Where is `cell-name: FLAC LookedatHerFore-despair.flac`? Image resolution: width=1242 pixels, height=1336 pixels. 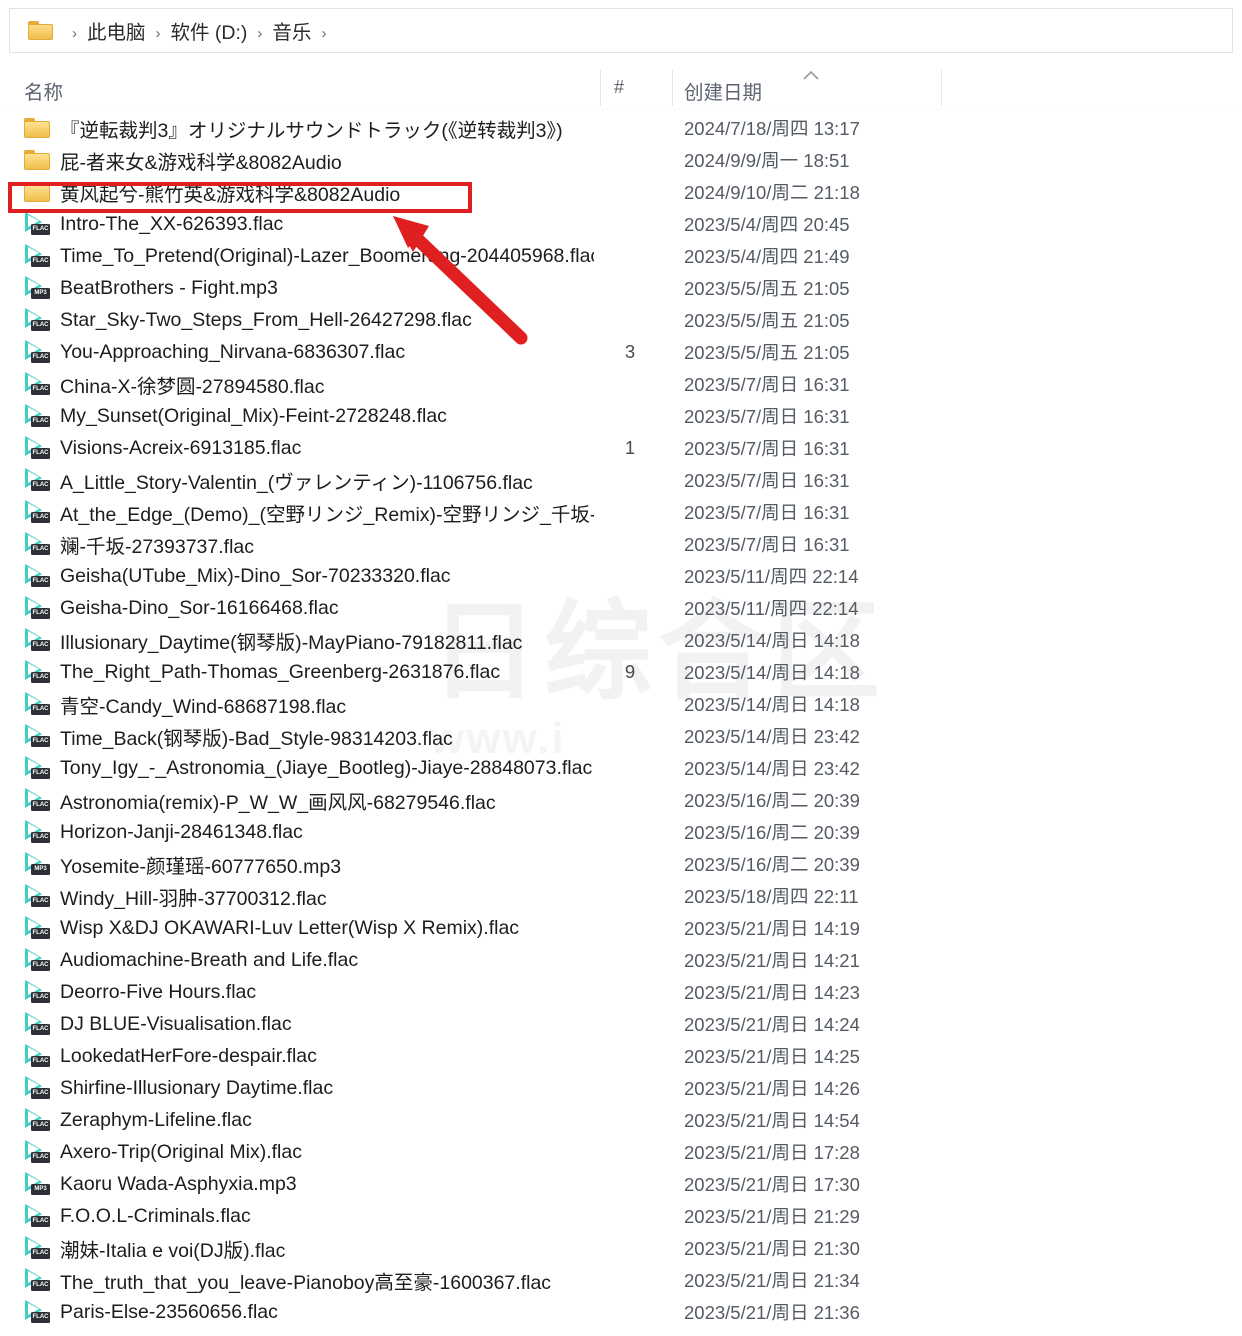
cell-name: FLAC LookedatHerFore-despair.flac is located at coordinates (309, 1056).